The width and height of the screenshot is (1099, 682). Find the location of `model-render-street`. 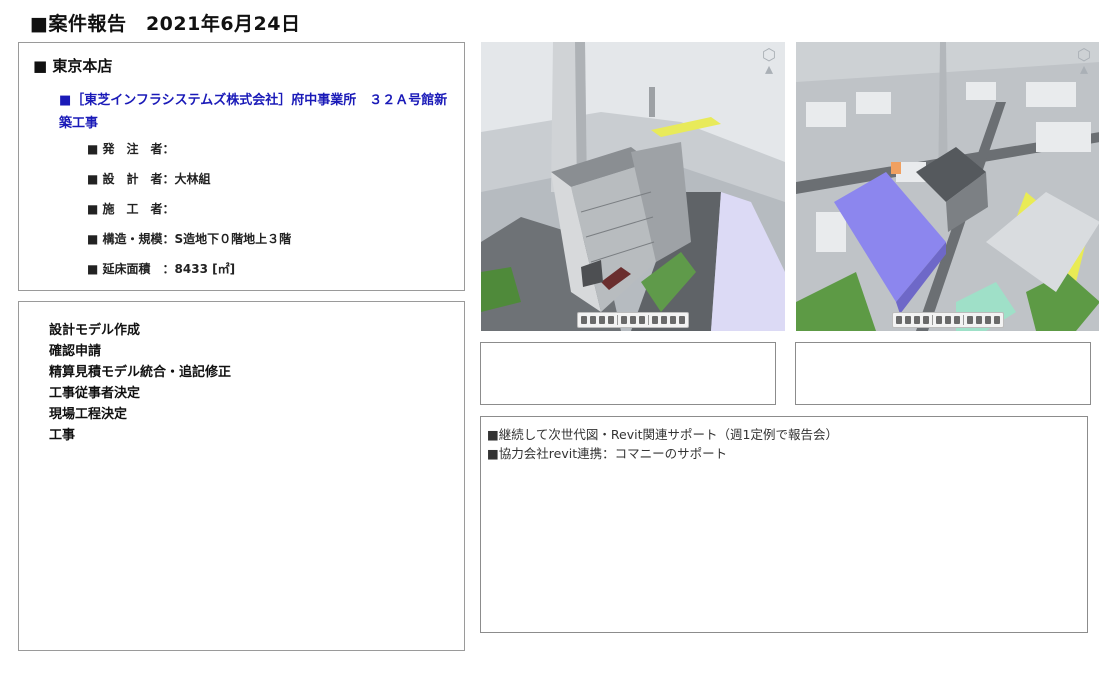

model-render-street is located at coordinates (633, 186).